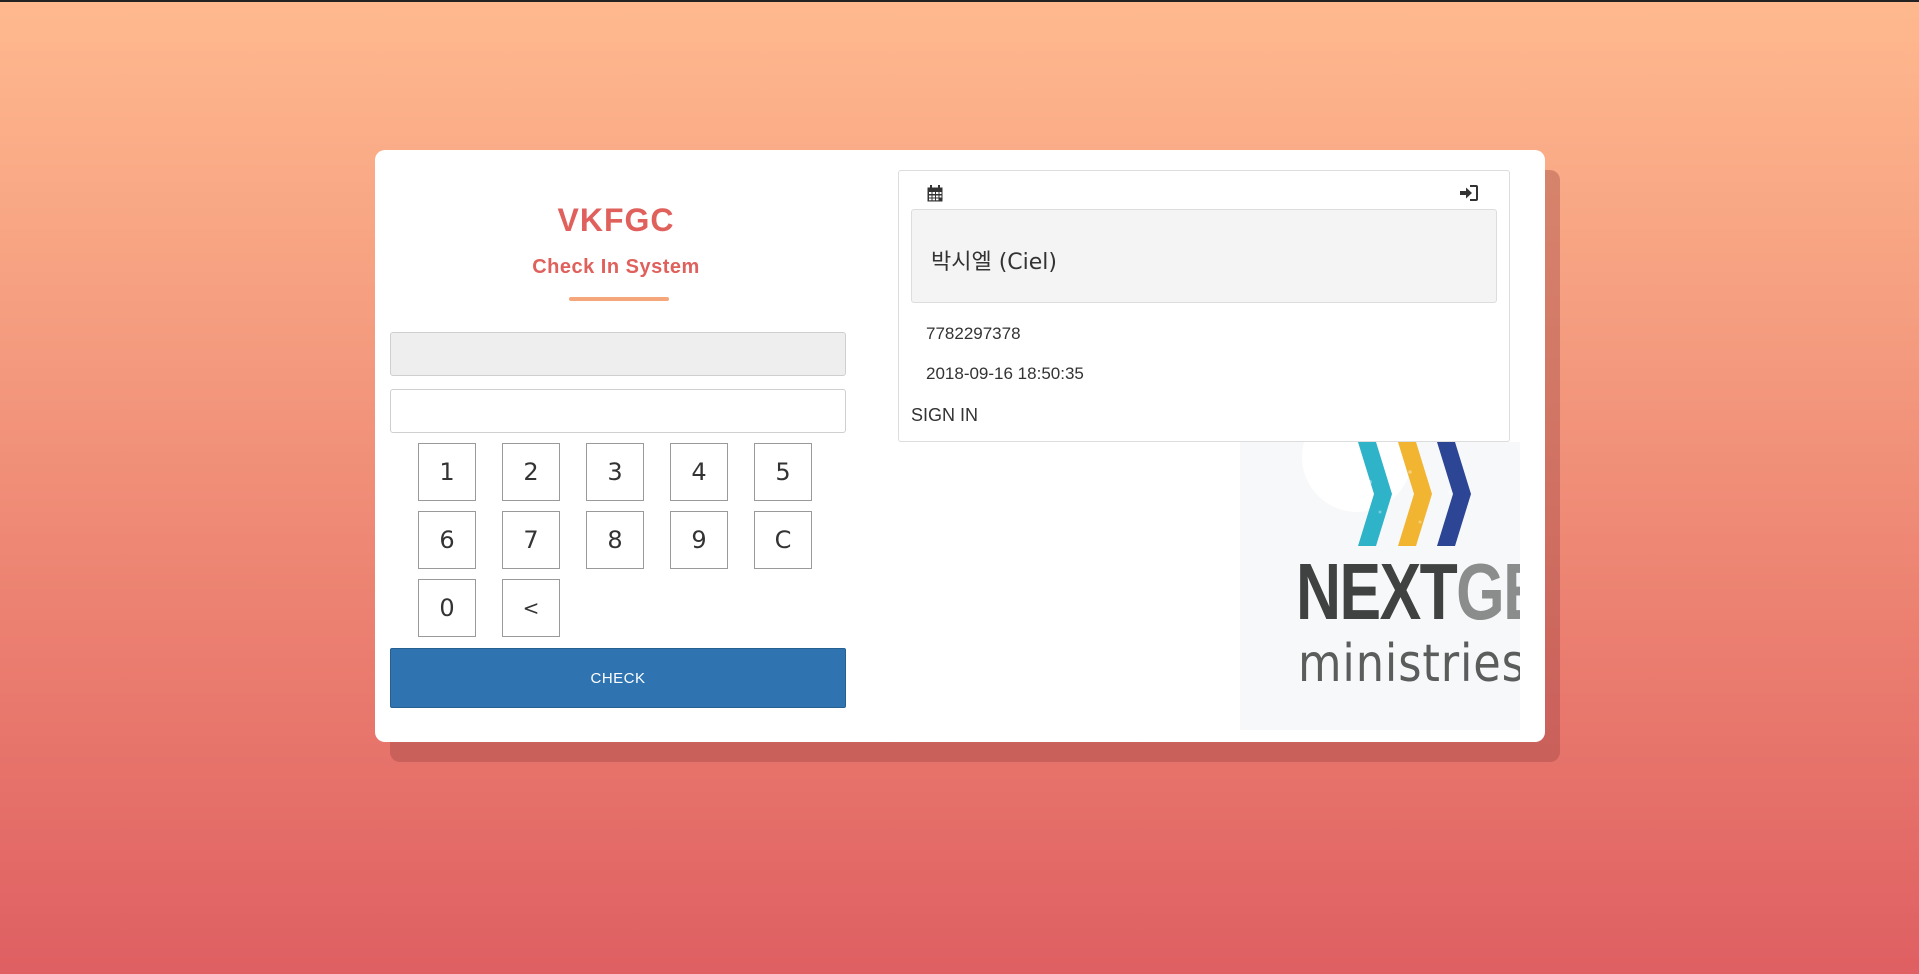  Describe the element at coordinates (618, 678) in the screenshot. I see `check-button: CHECK` at that location.